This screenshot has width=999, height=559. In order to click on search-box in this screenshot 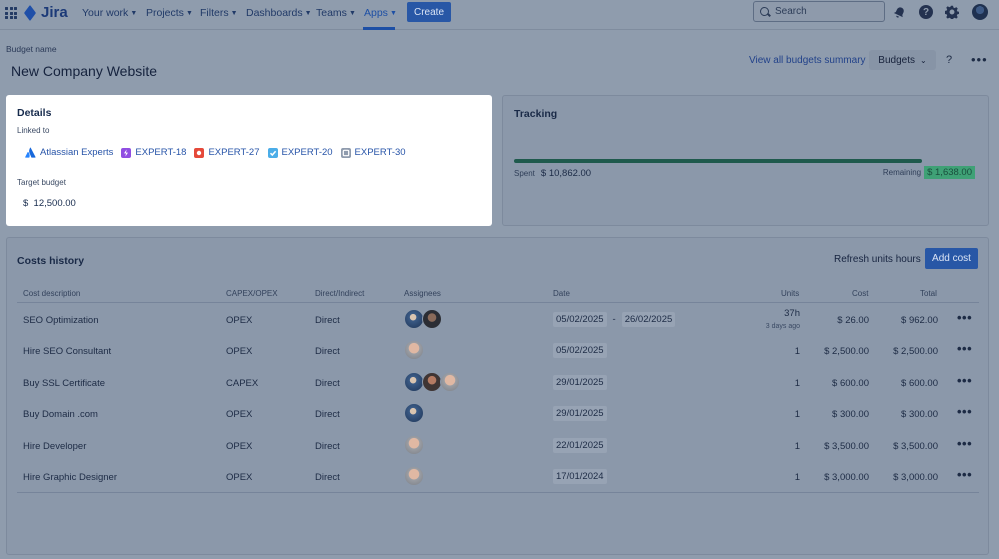, I will do `click(819, 11)`.